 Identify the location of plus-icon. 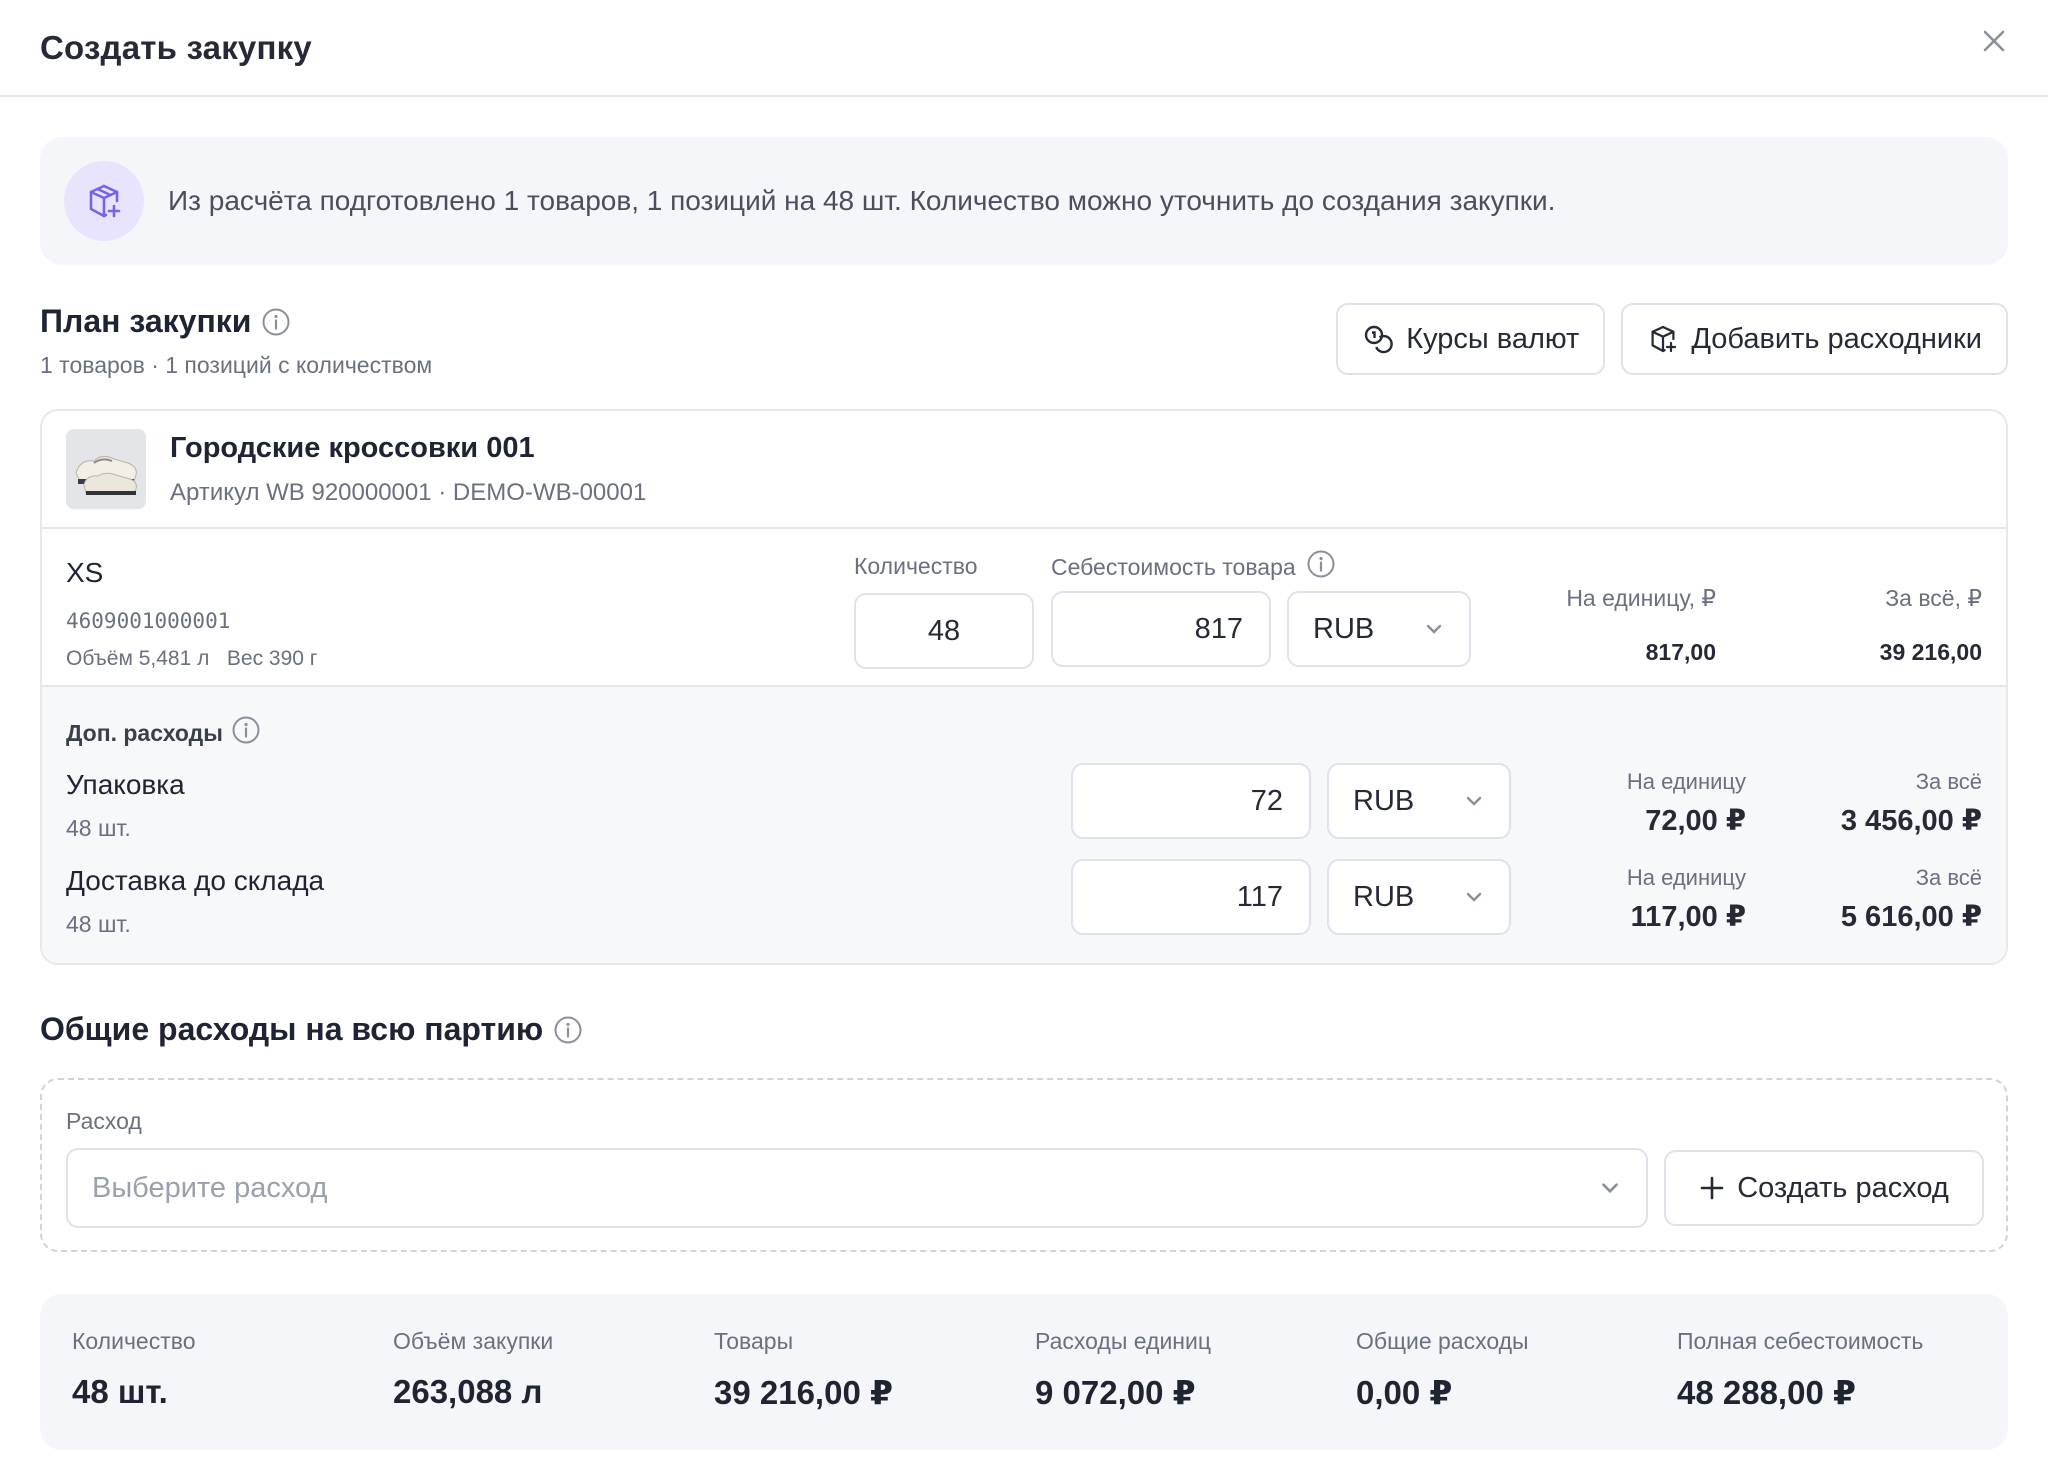
(1712, 1188).